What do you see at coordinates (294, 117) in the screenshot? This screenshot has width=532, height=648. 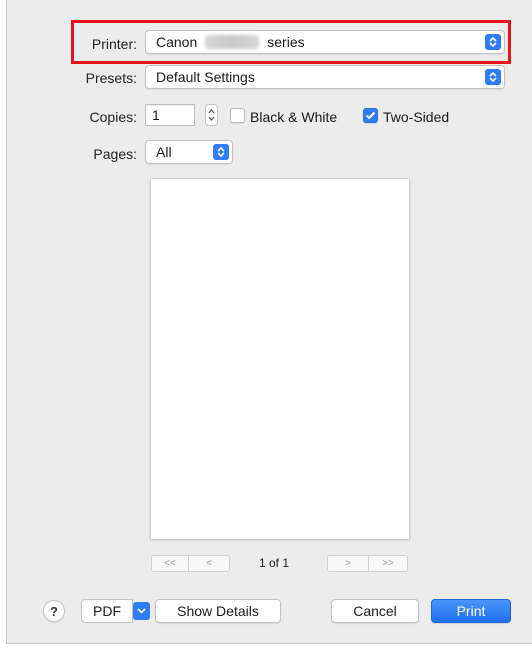 I see `black-white-label: Black & White` at bounding box center [294, 117].